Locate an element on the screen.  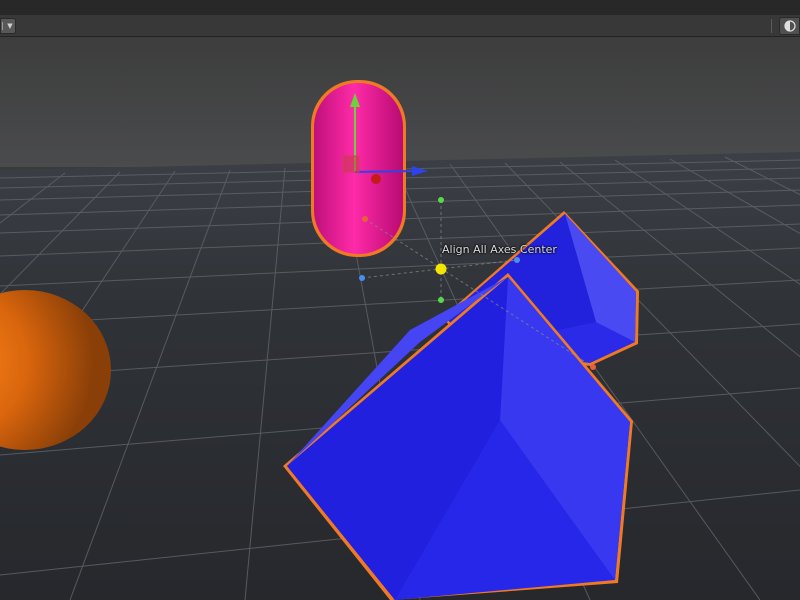
handle-dot-near is located at coordinates (365, 219).